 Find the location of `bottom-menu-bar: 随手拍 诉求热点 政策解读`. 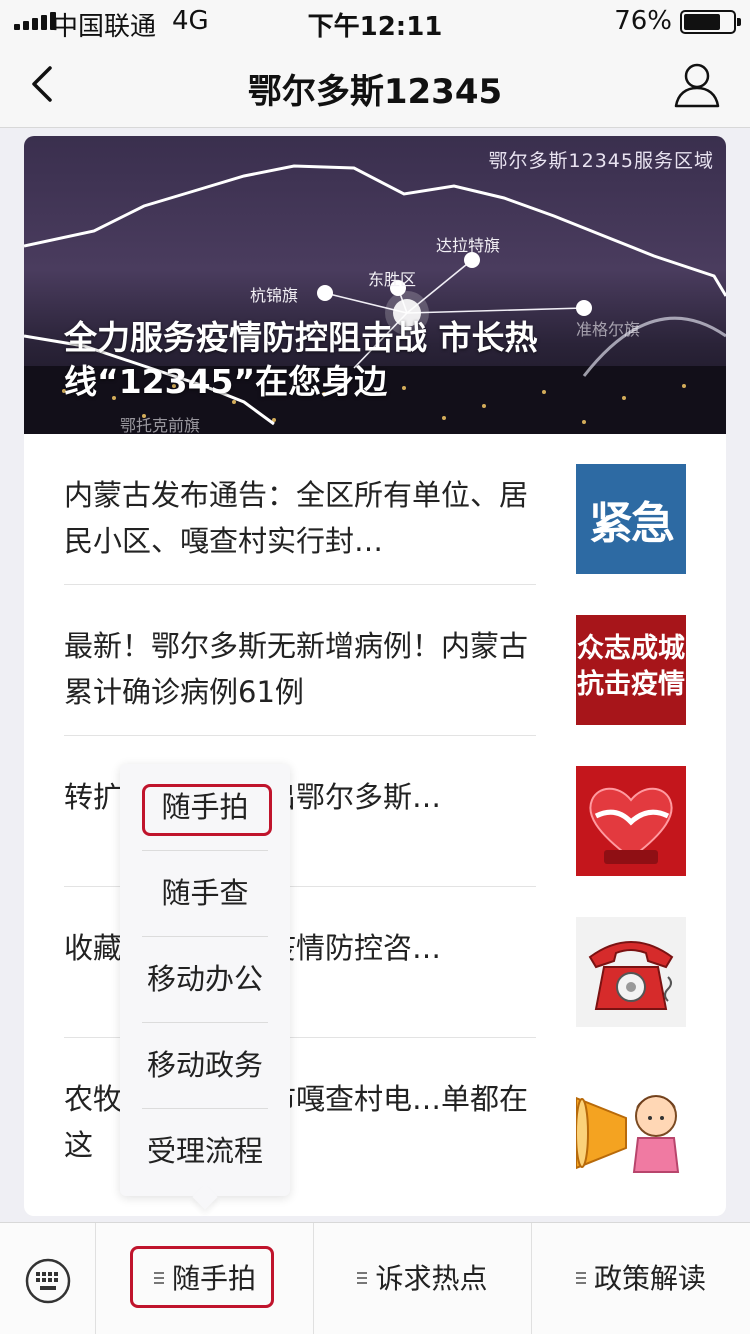

bottom-menu-bar: 随手拍 诉求热点 政策解读 is located at coordinates (375, 1278).